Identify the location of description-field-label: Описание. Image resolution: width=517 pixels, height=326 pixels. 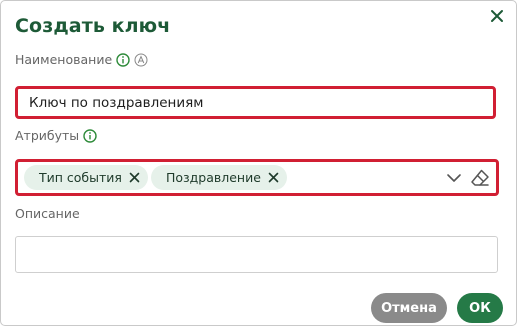
(47, 213).